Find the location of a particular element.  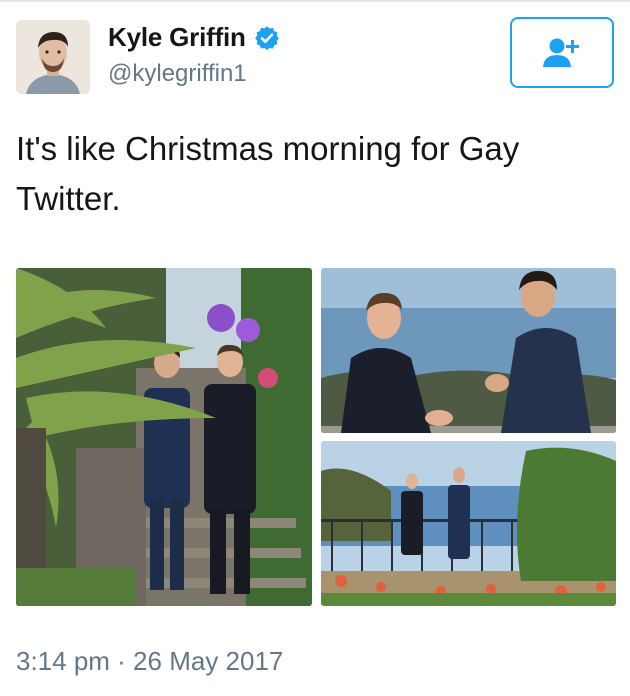

photo-seaside-conversation is located at coordinates (468, 350).